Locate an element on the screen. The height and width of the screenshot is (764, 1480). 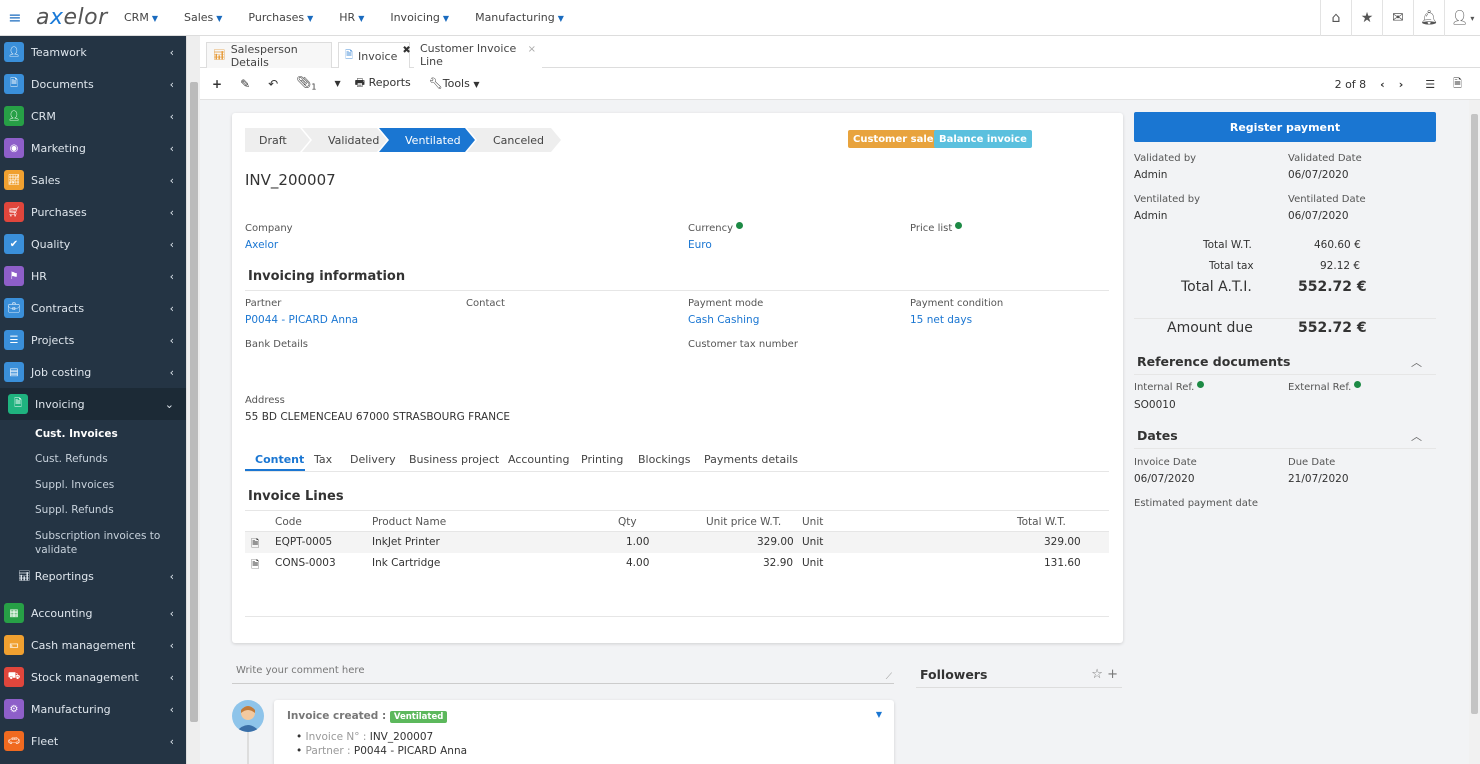
col-header-code: Code is located at coordinates (288, 522).